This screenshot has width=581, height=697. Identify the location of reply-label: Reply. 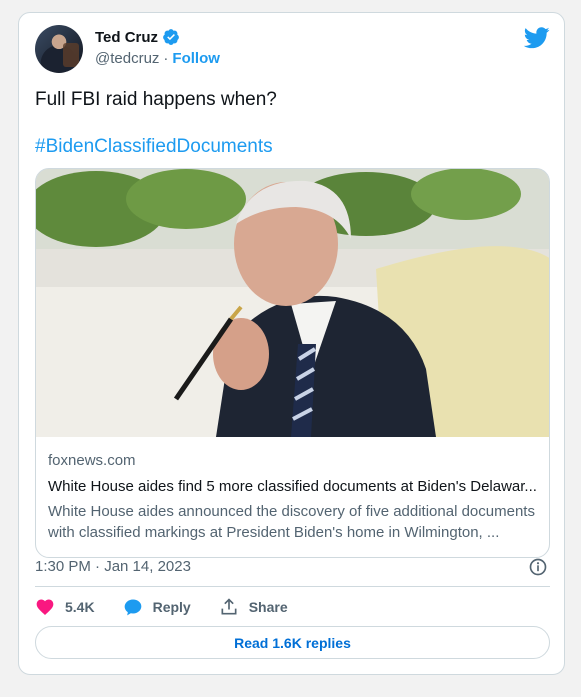
(171, 607).